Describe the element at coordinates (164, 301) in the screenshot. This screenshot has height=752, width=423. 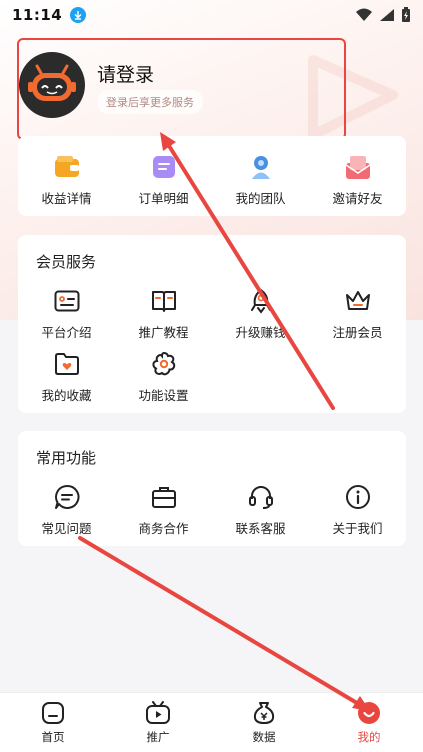
I see `book-icon` at that location.